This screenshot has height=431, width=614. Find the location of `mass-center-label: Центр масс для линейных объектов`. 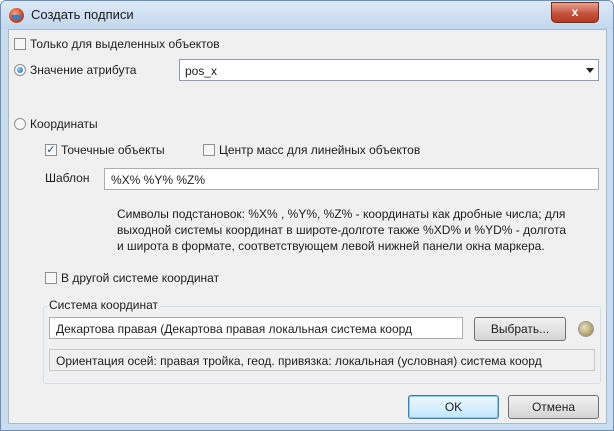

mass-center-label: Центр масс для линейных объектов is located at coordinates (319, 150).